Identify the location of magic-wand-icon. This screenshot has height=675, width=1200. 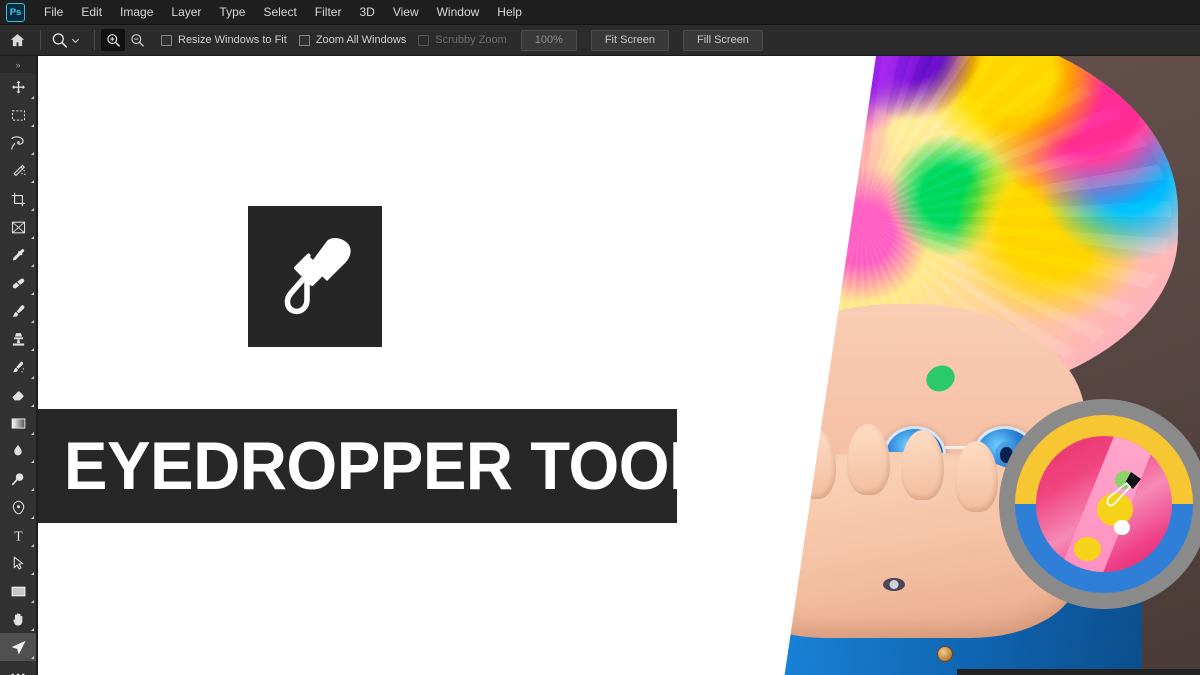
(19, 170).